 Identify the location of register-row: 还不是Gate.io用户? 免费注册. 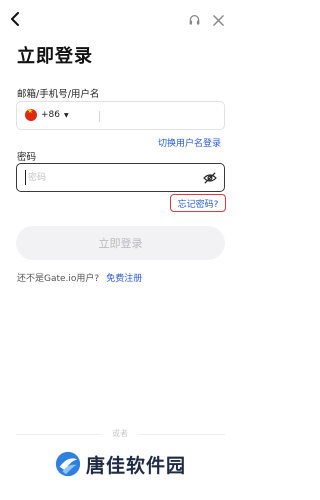
(79, 277).